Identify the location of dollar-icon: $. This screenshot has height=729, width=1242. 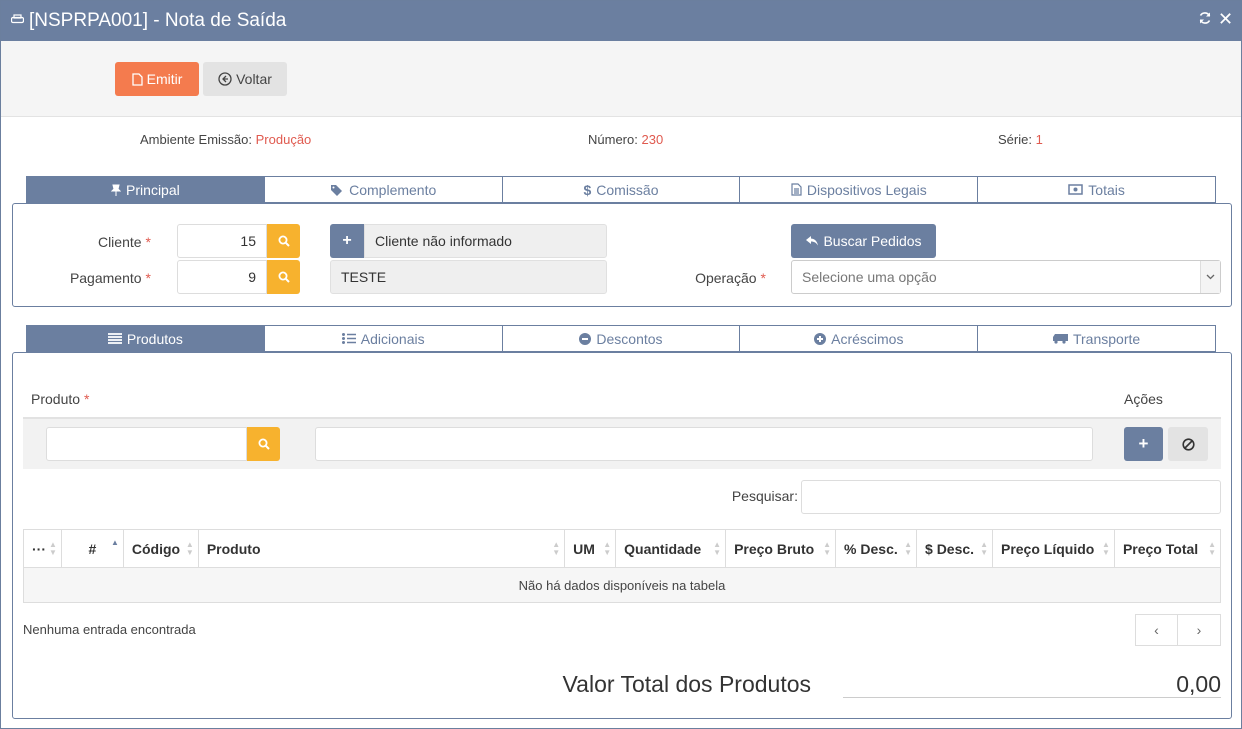
(587, 189).